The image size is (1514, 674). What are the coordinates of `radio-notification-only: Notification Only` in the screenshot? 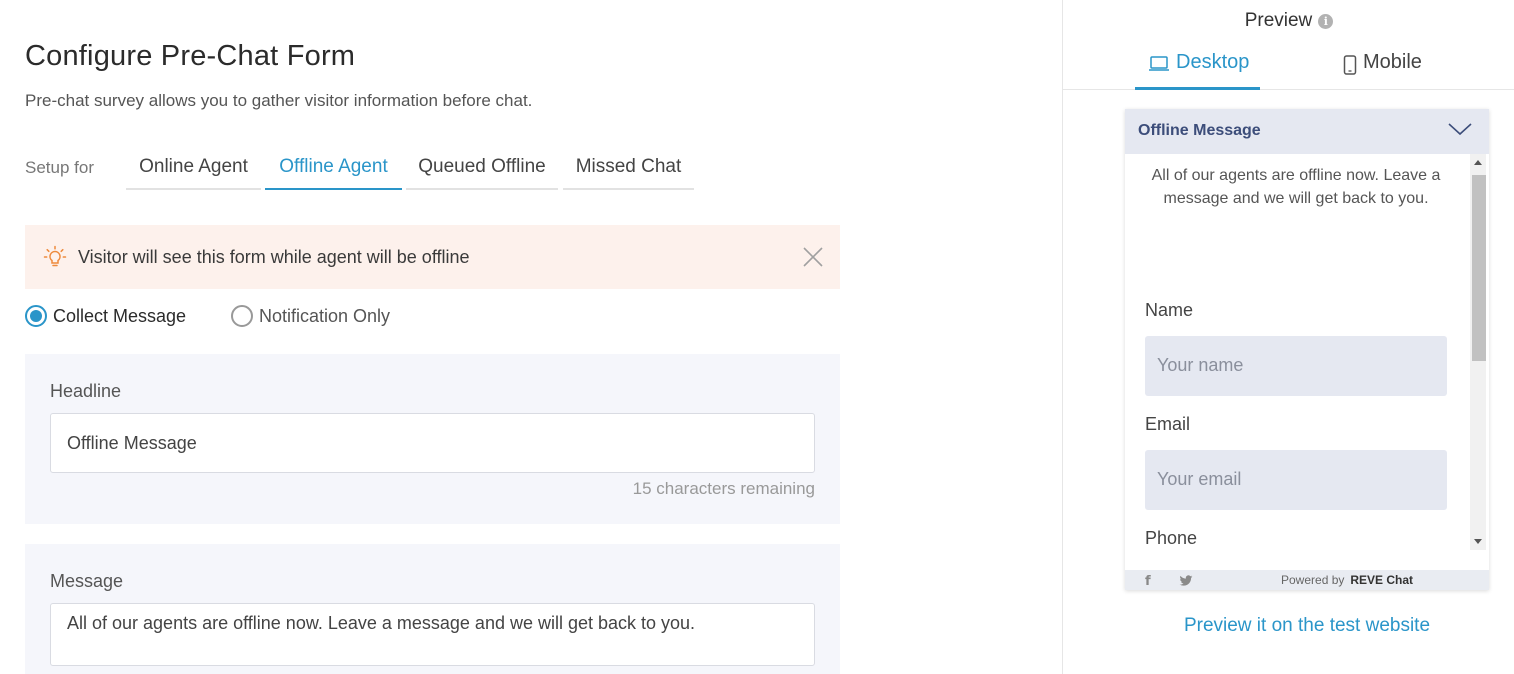 It's located at (310, 316).